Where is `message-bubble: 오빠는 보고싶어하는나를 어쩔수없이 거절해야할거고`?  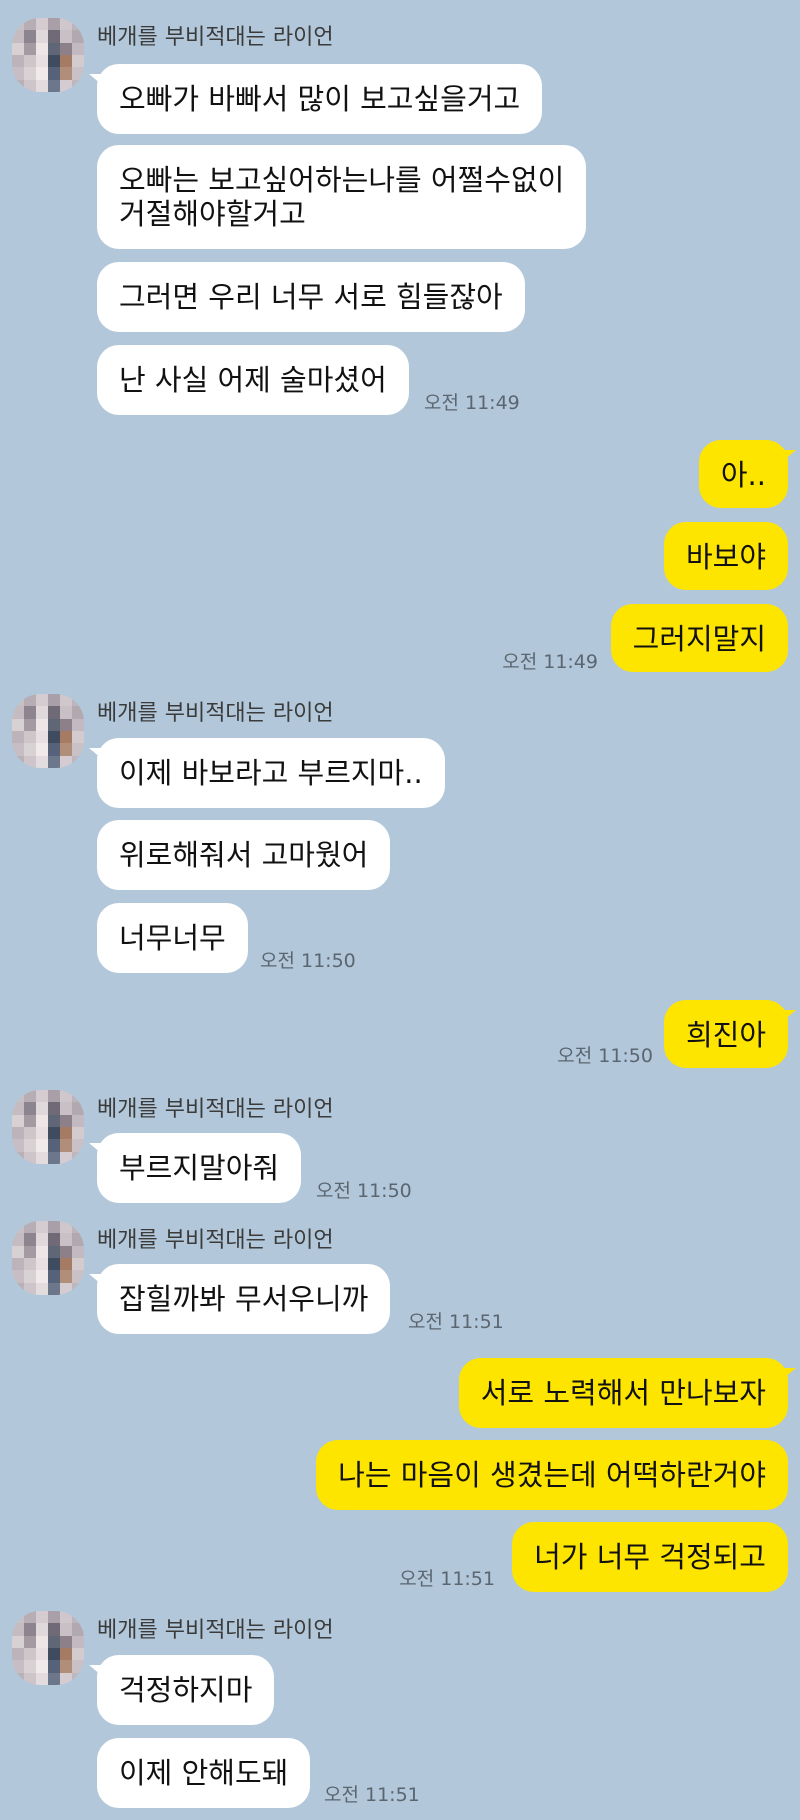 message-bubble: 오빠는 보고싶어하는나를 어쩔수없이 거절해야할거고 is located at coordinates (342, 197).